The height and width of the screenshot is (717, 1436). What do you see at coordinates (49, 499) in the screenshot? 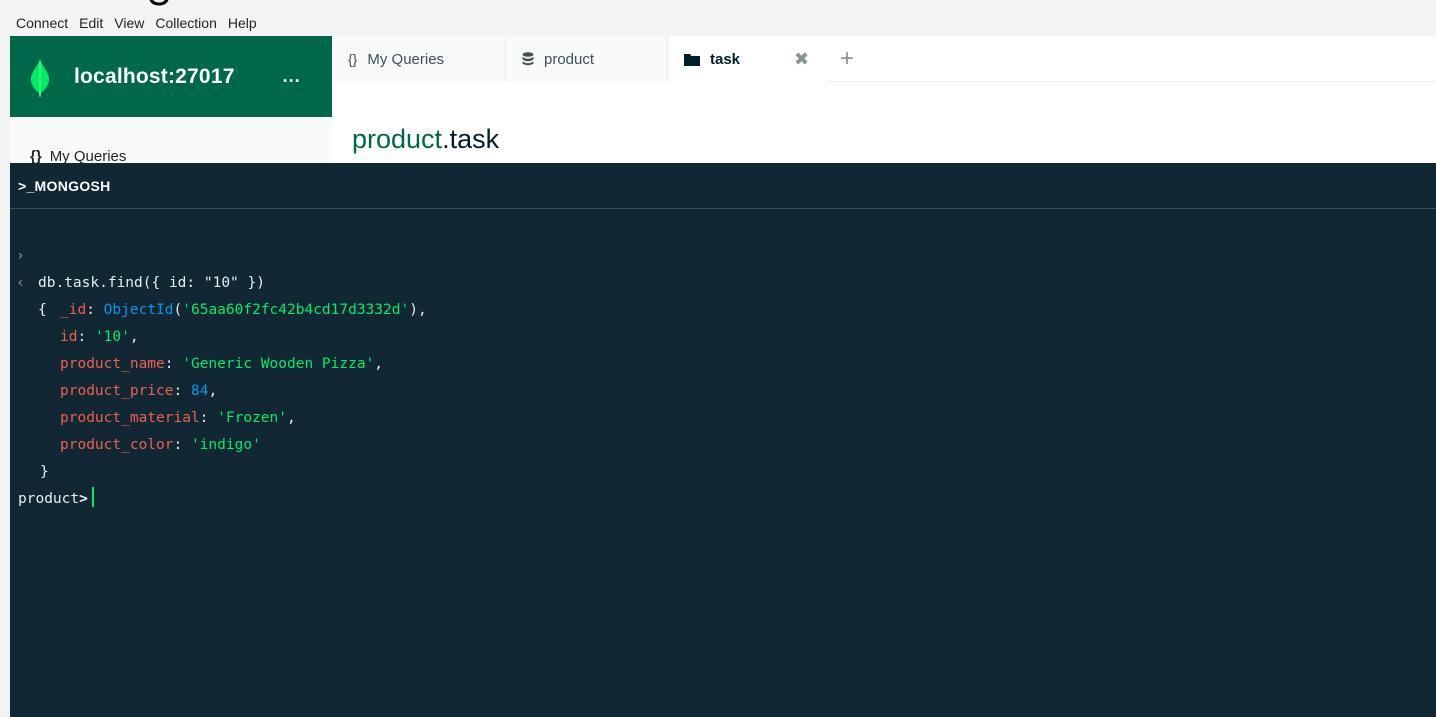
I see `shell-prompt: product` at bounding box center [49, 499].